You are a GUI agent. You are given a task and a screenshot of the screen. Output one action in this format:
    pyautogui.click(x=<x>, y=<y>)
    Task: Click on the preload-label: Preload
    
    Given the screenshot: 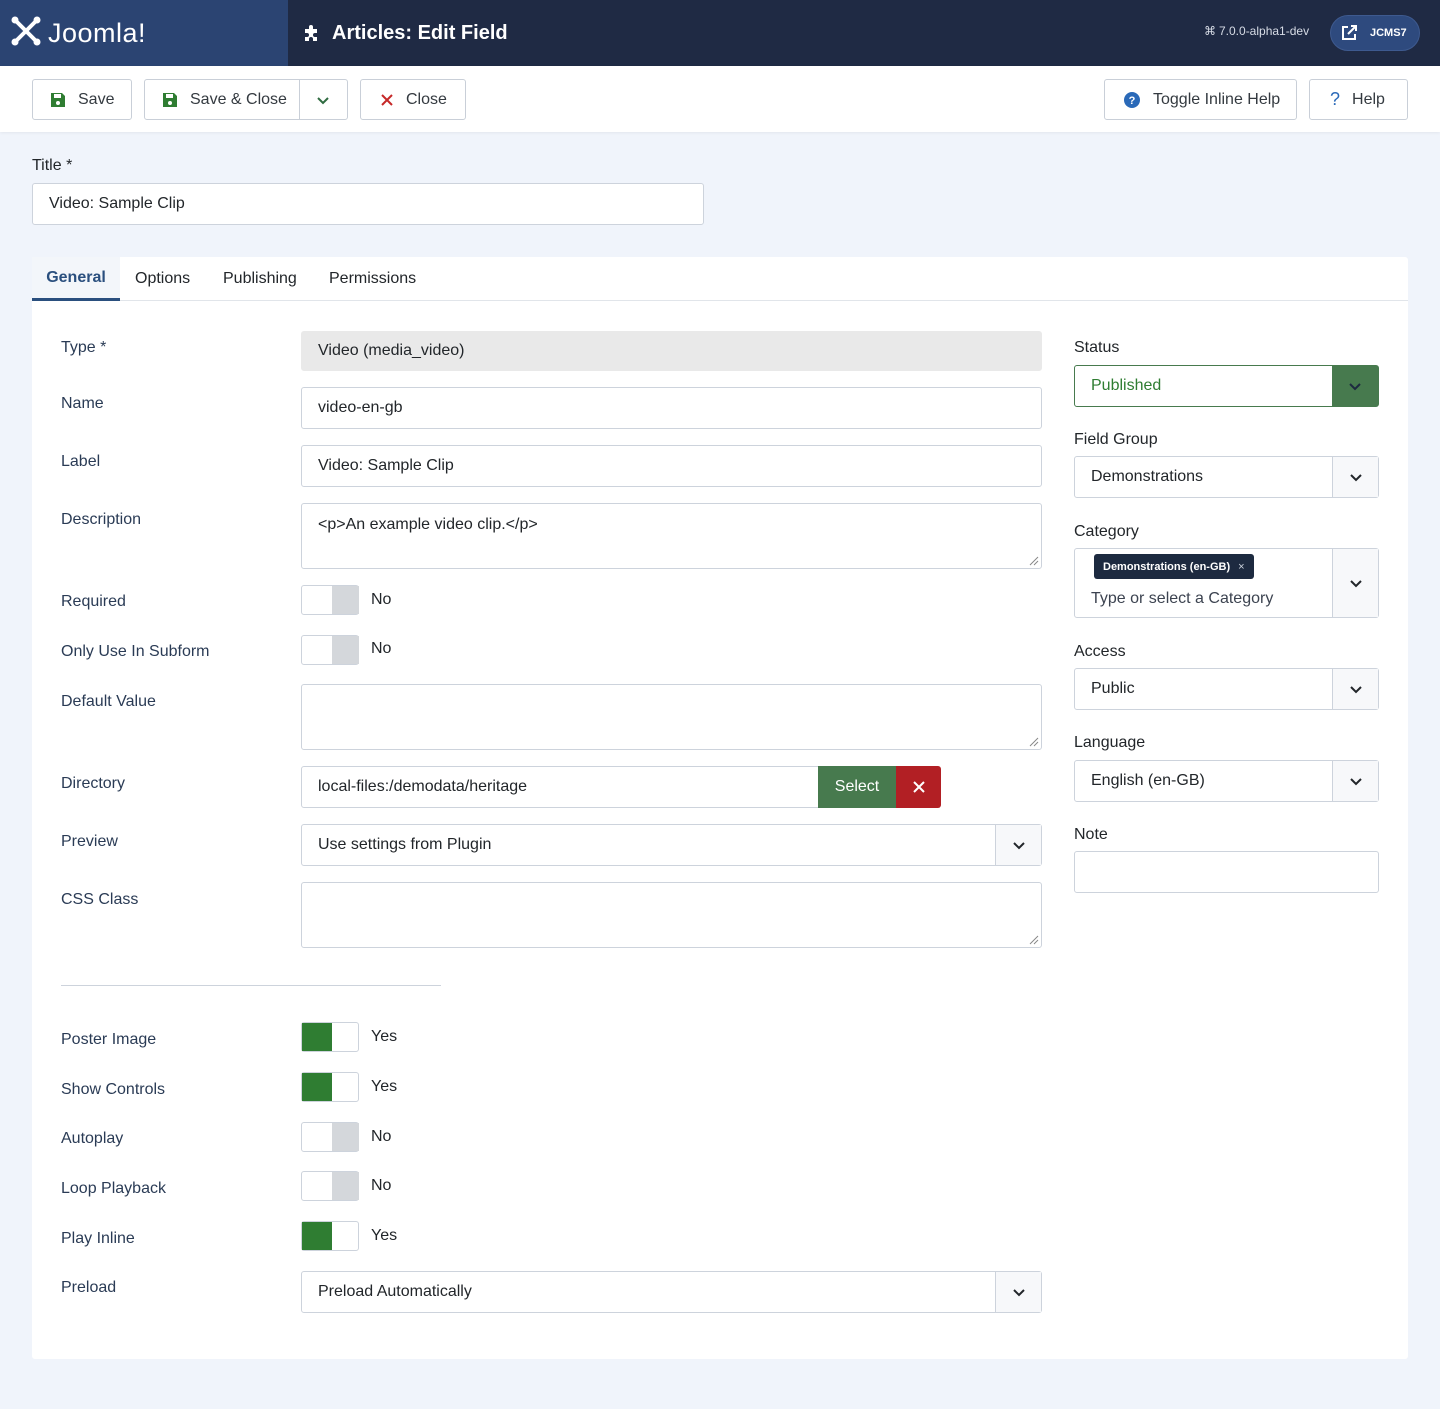 What is the action you would take?
    pyautogui.click(x=89, y=1287)
    